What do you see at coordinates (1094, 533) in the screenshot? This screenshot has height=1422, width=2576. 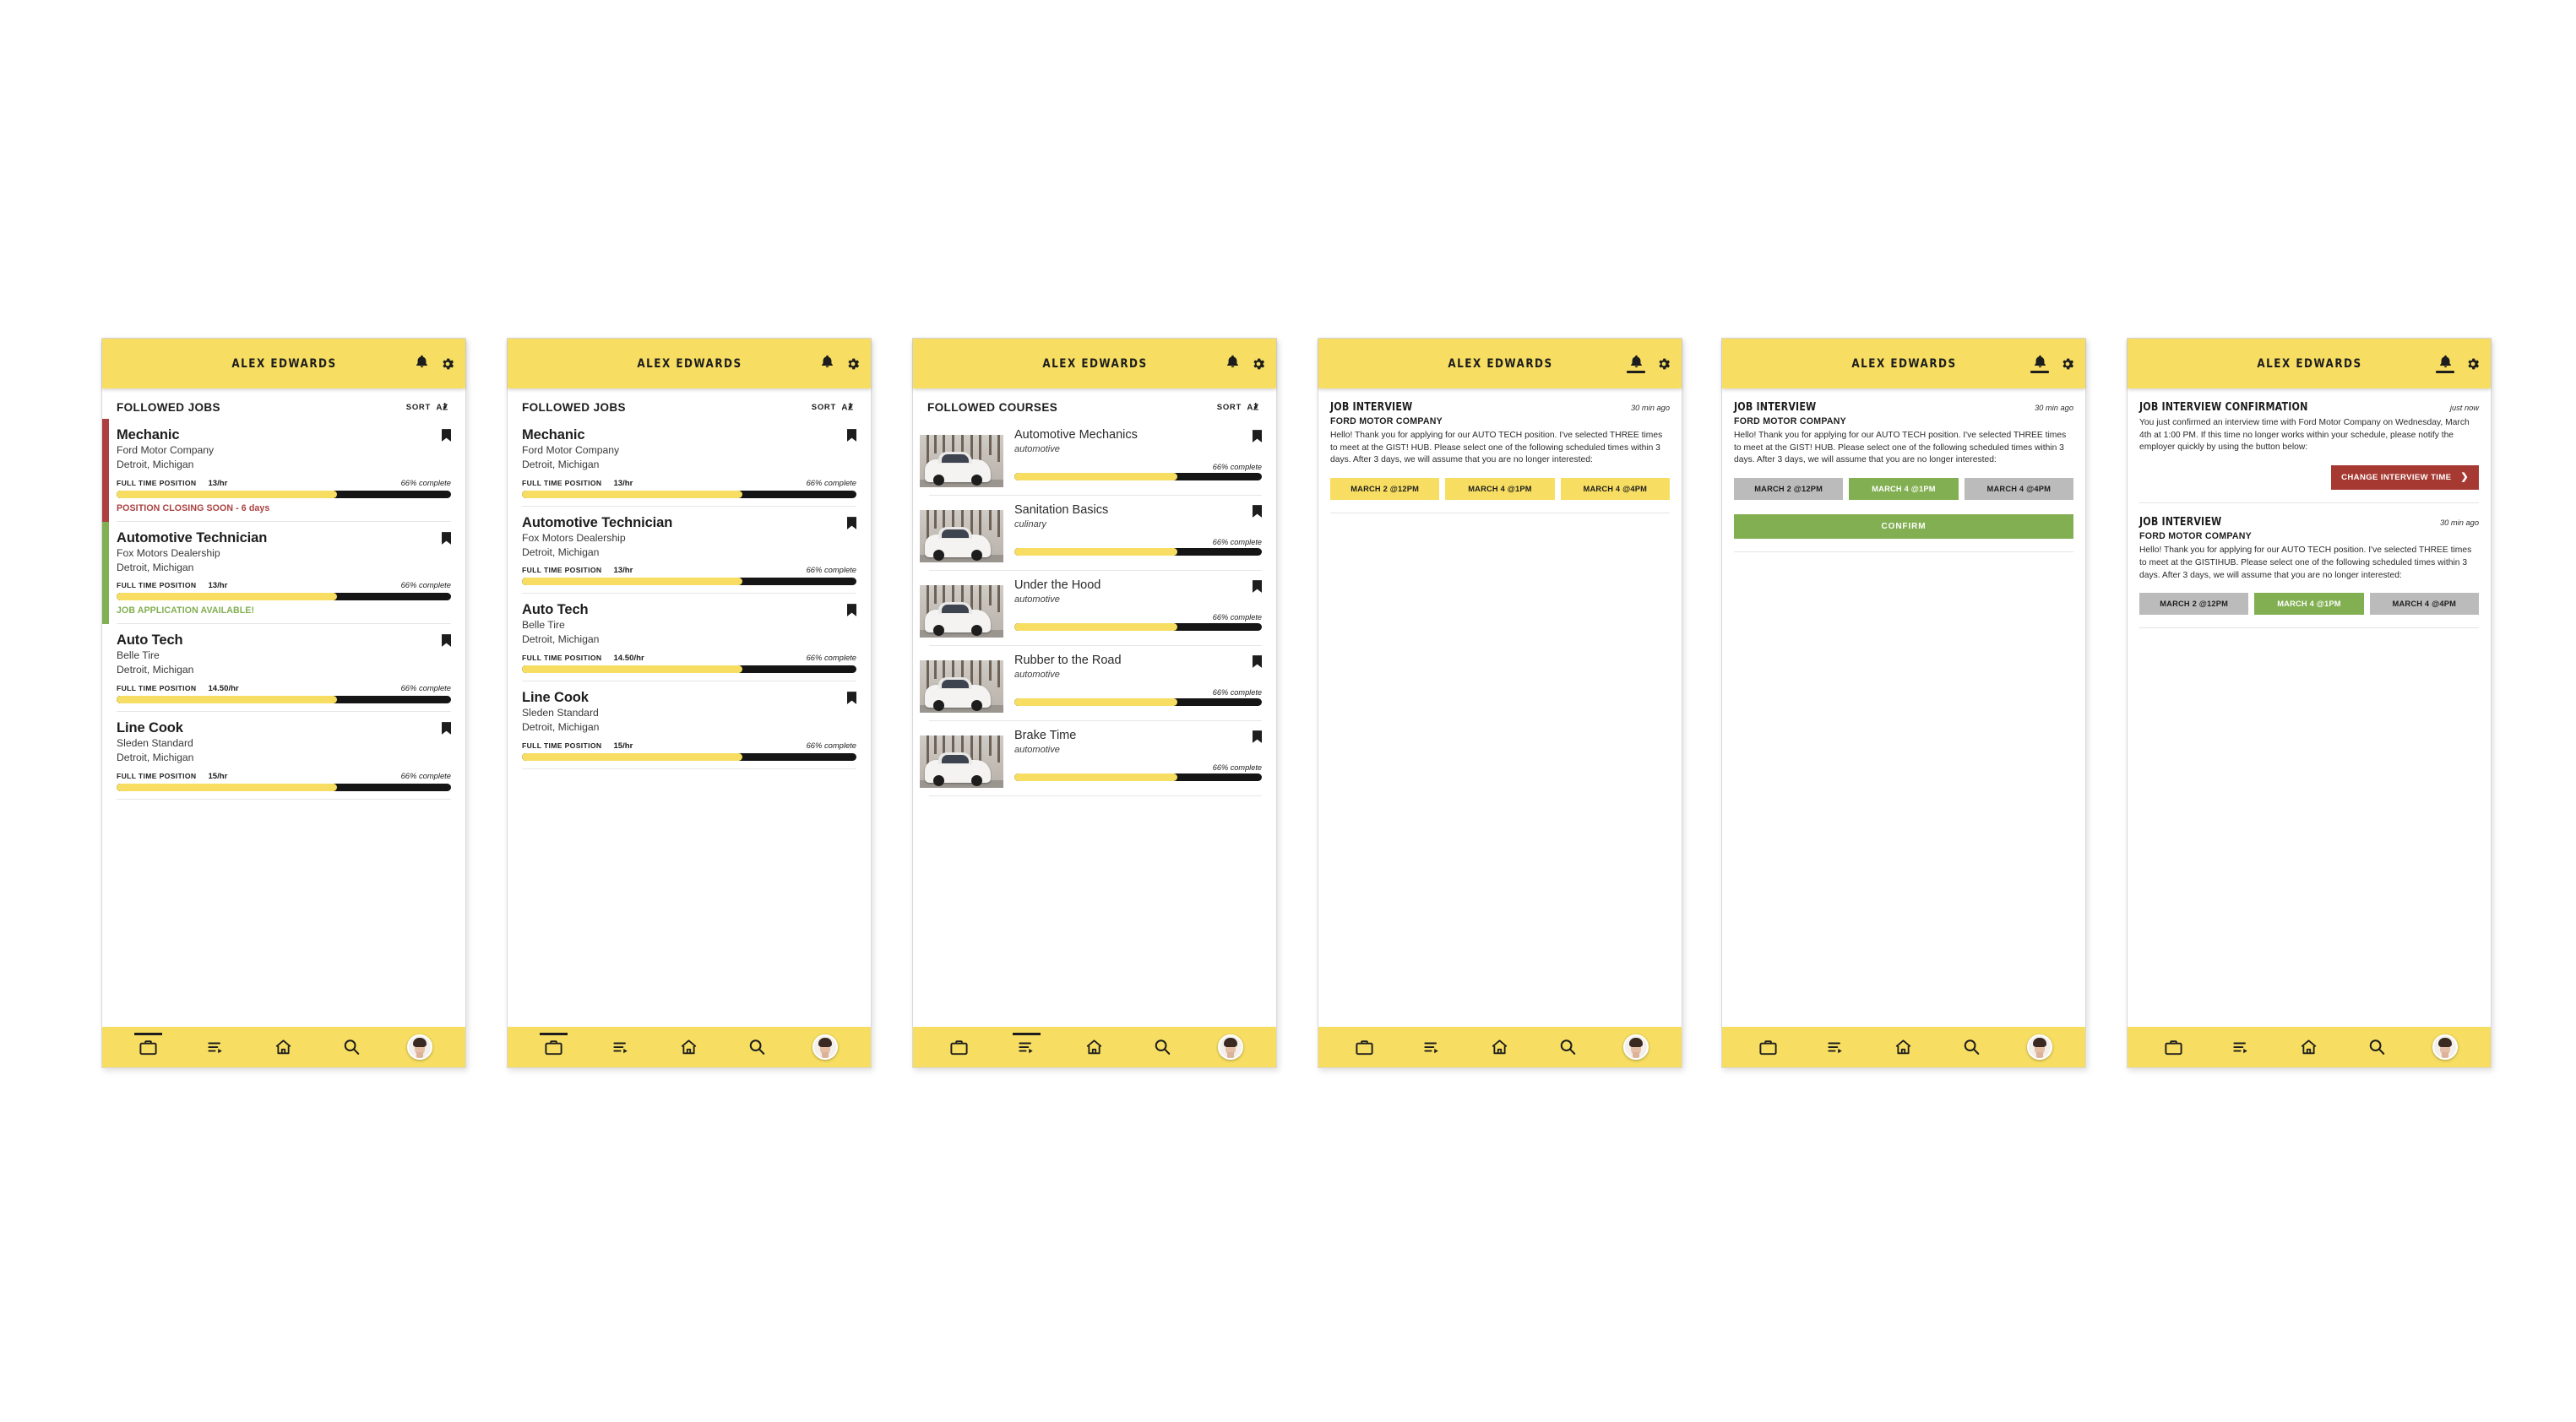 I see `course-card: Sanitation Basics culinary 66% complete` at bounding box center [1094, 533].